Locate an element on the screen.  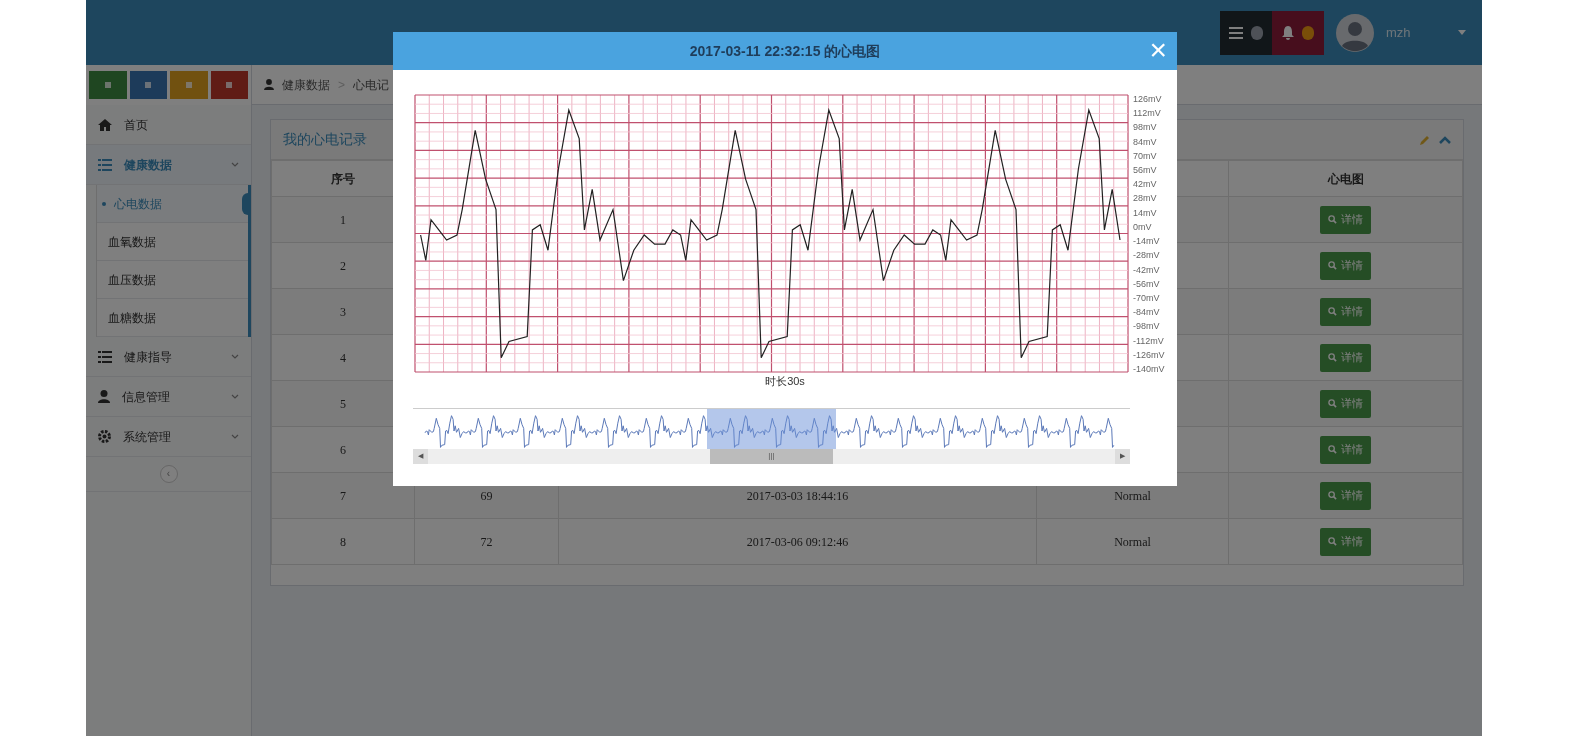
grip-icon: ||| is located at coordinates (771, 456).